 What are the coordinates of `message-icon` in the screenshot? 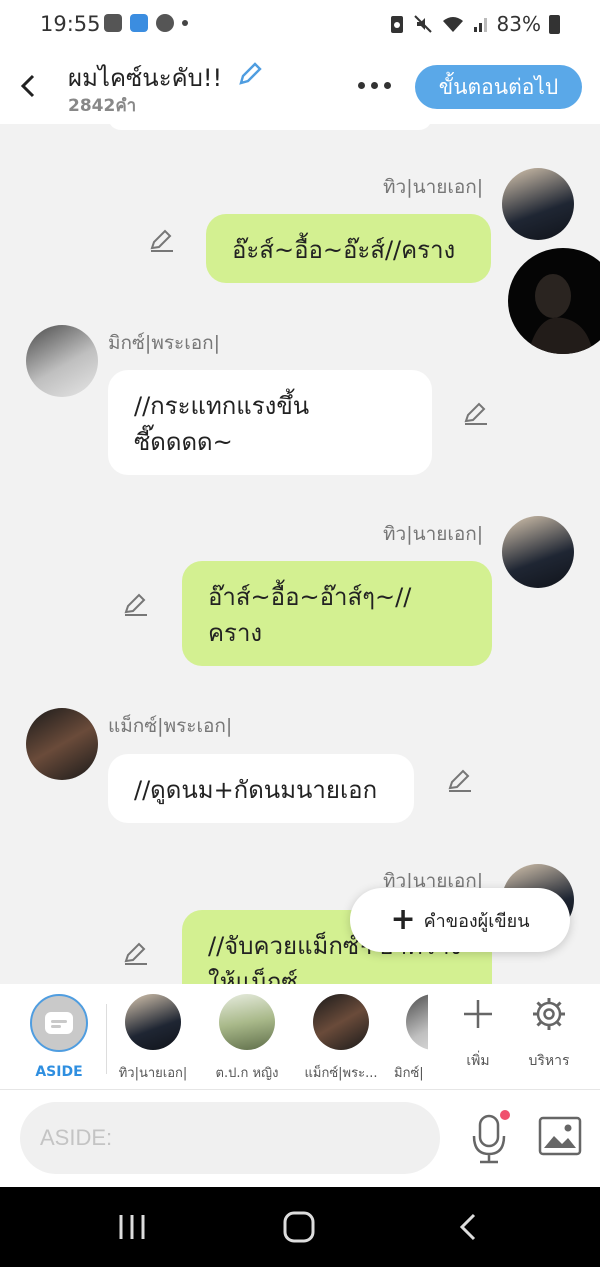 It's located at (59, 1023).